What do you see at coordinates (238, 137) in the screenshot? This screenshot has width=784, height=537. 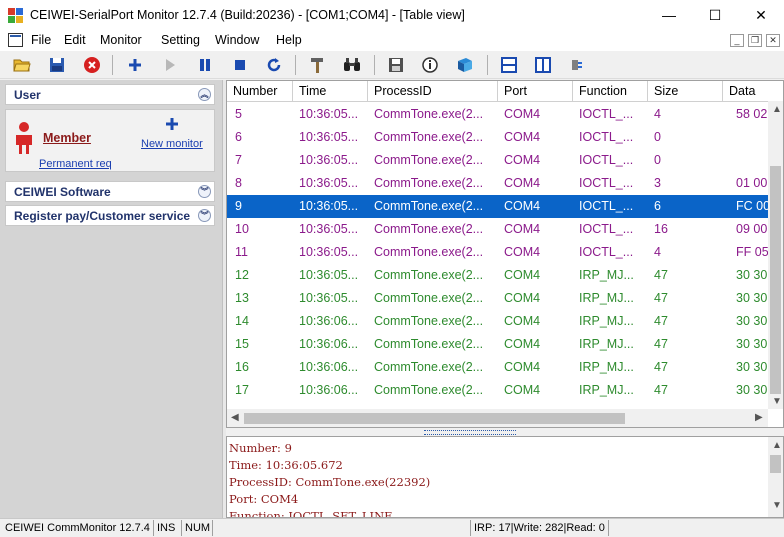 I see `cell-number: 6` at bounding box center [238, 137].